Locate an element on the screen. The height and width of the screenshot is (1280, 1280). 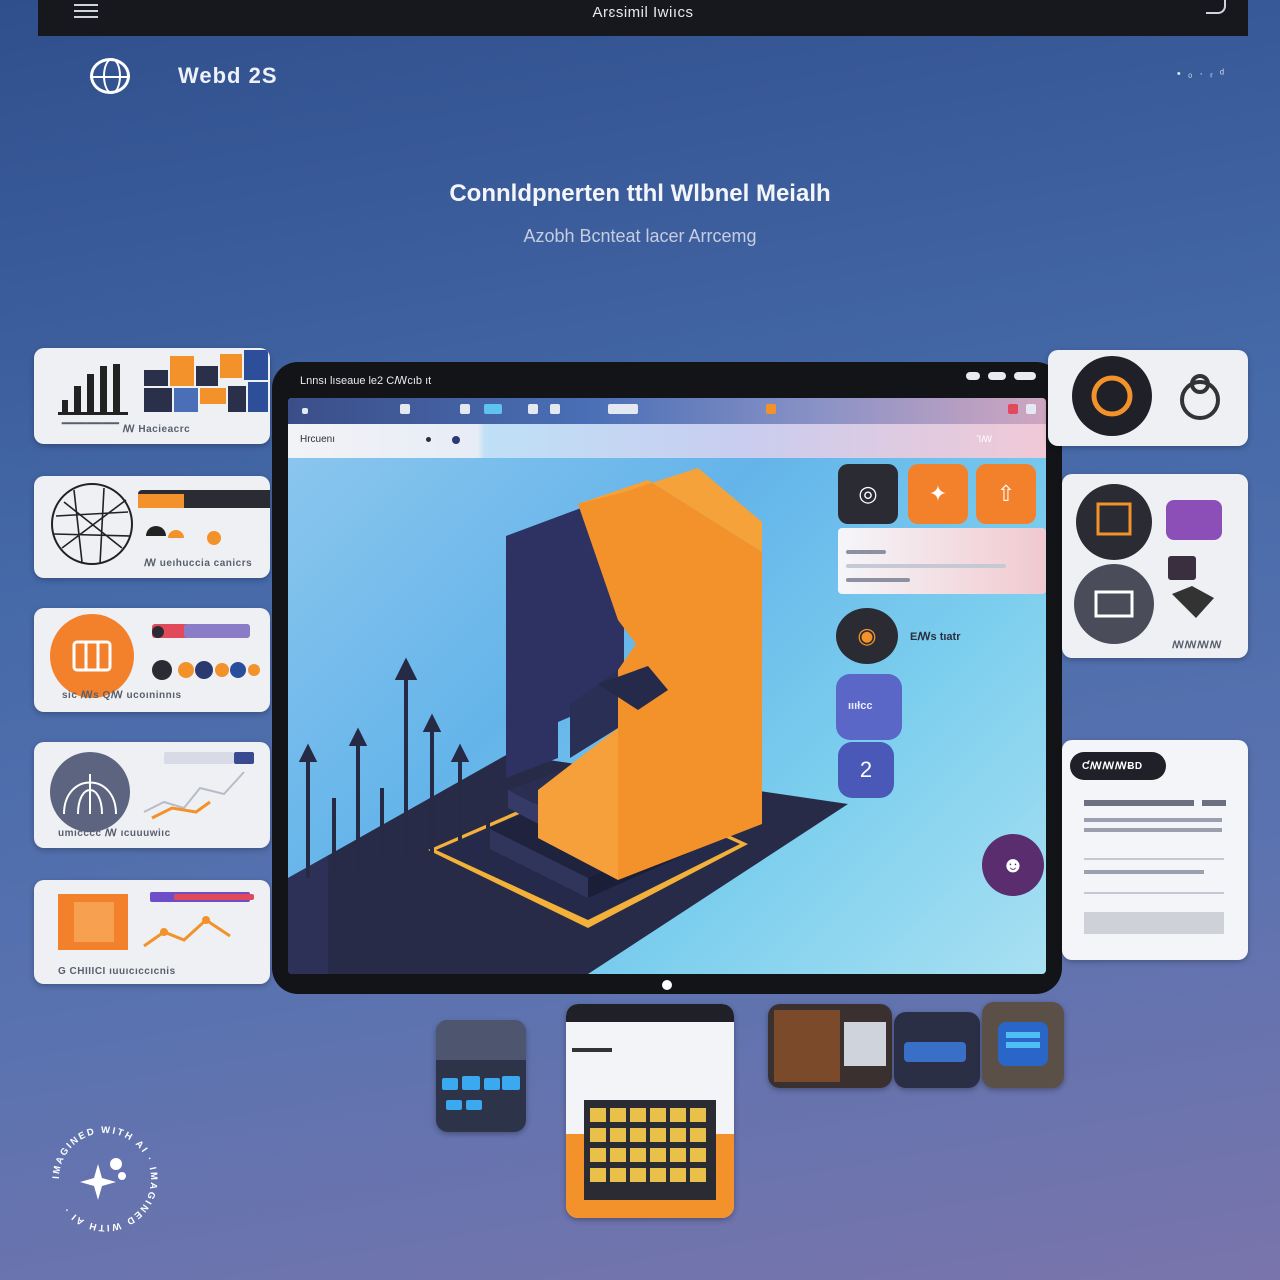
thumbnail-dashboard is located at coordinates (481, 1076).